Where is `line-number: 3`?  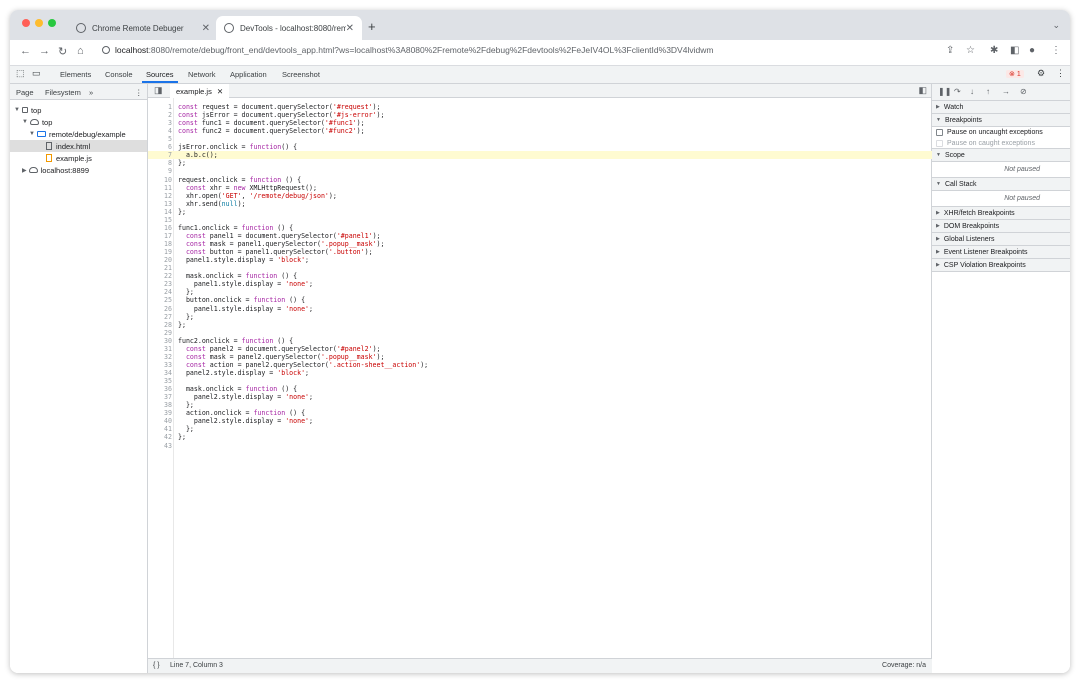
line-number: 3 is located at coordinates (160, 123).